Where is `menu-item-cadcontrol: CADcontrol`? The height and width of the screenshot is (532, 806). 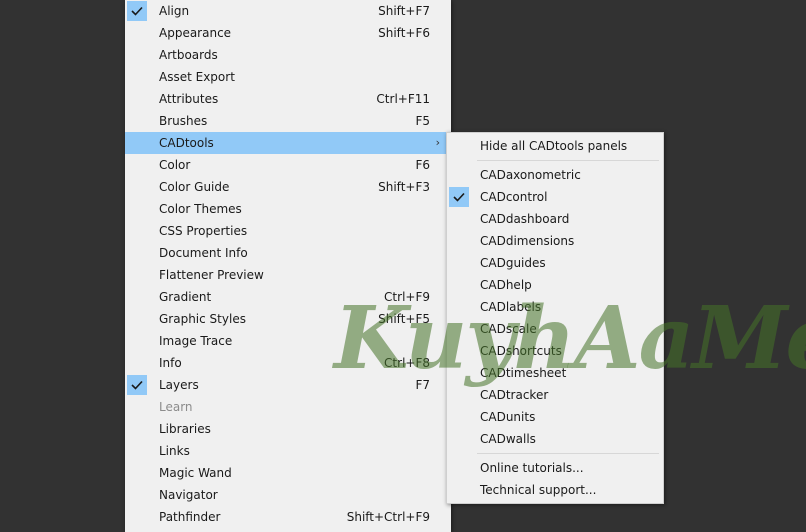 menu-item-cadcontrol: CADcontrol is located at coordinates (555, 197).